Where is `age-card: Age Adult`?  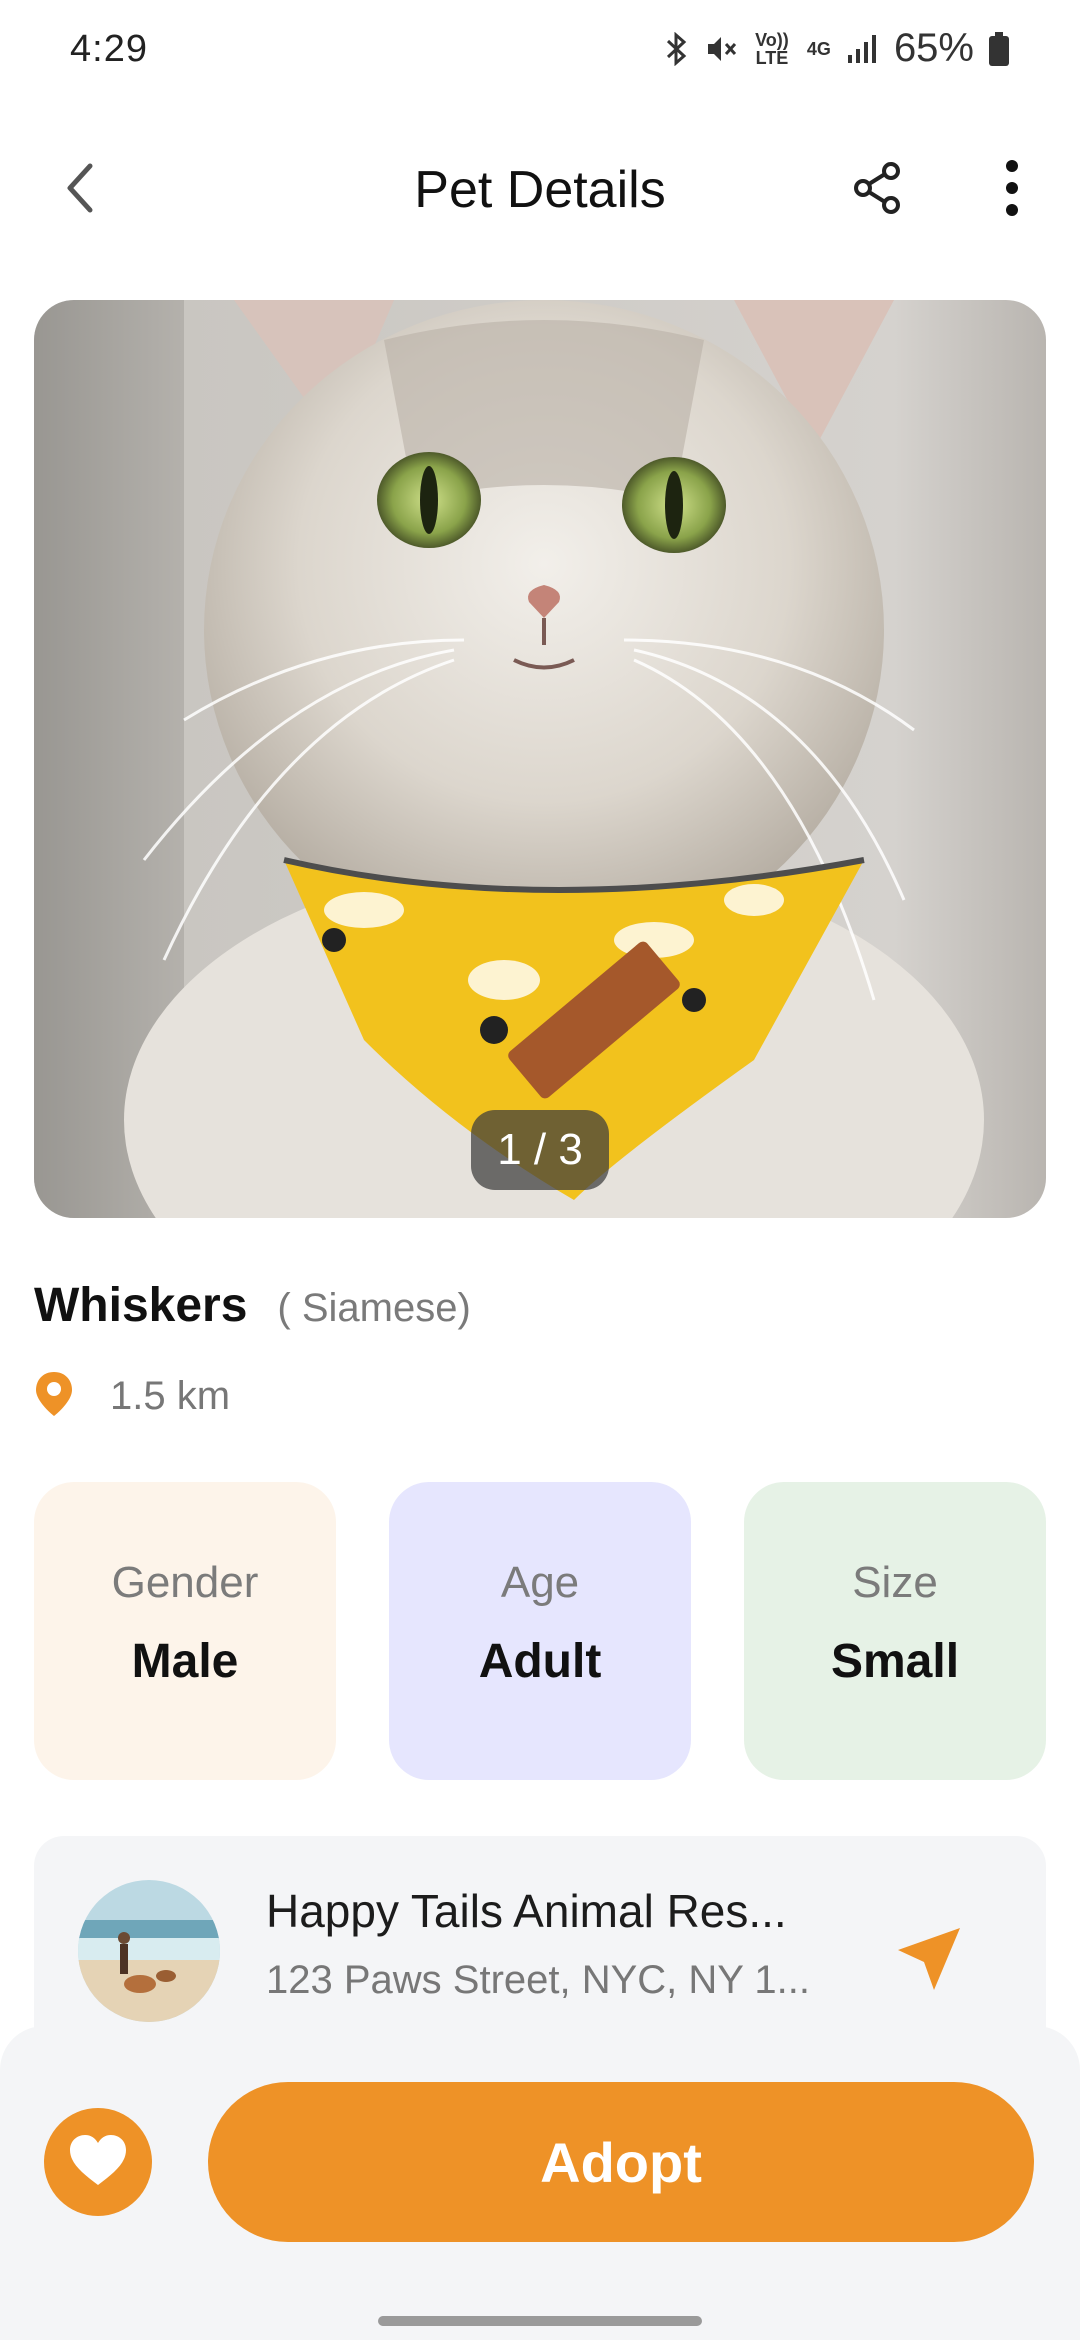 age-card: Age Adult is located at coordinates (540, 1631).